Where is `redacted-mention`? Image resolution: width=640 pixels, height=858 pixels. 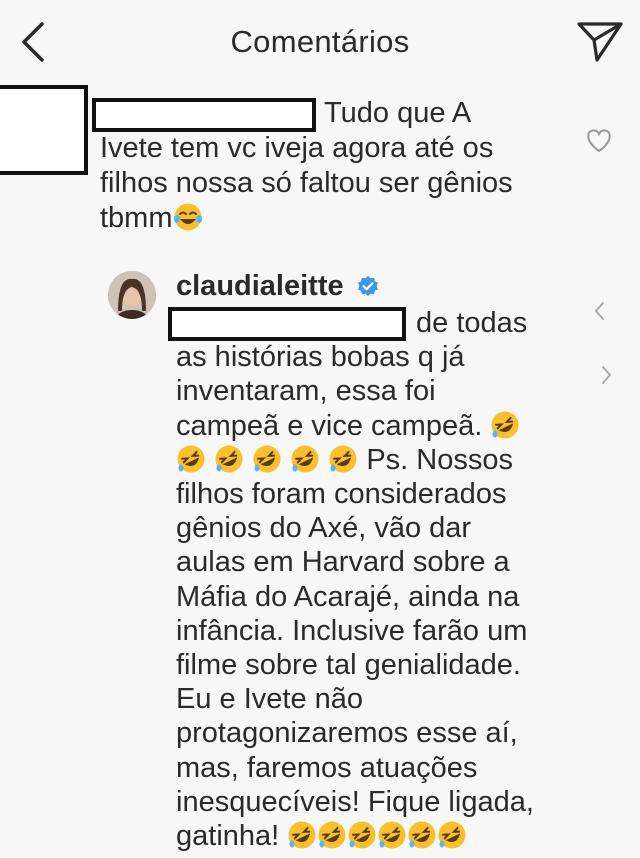 redacted-mention is located at coordinates (287, 324).